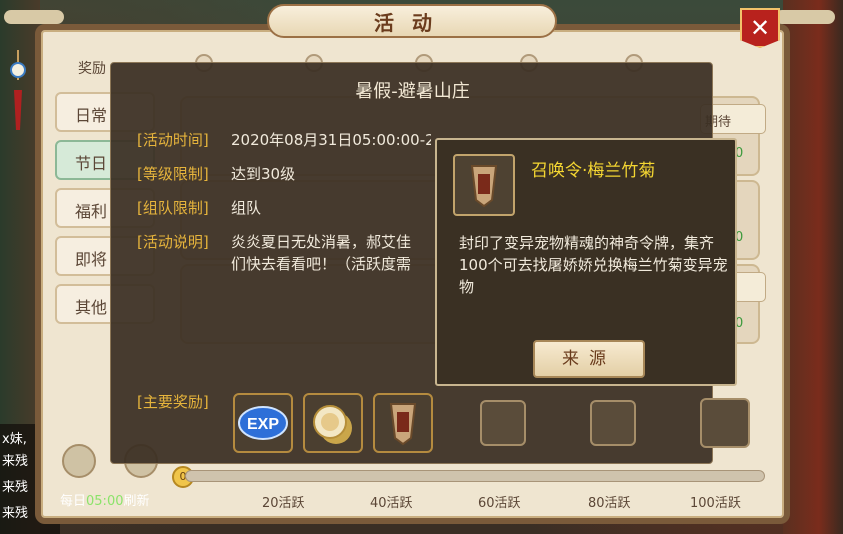  Describe the element at coordinates (813, 267) in the screenshot. I see `scene-right-strip` at that location.